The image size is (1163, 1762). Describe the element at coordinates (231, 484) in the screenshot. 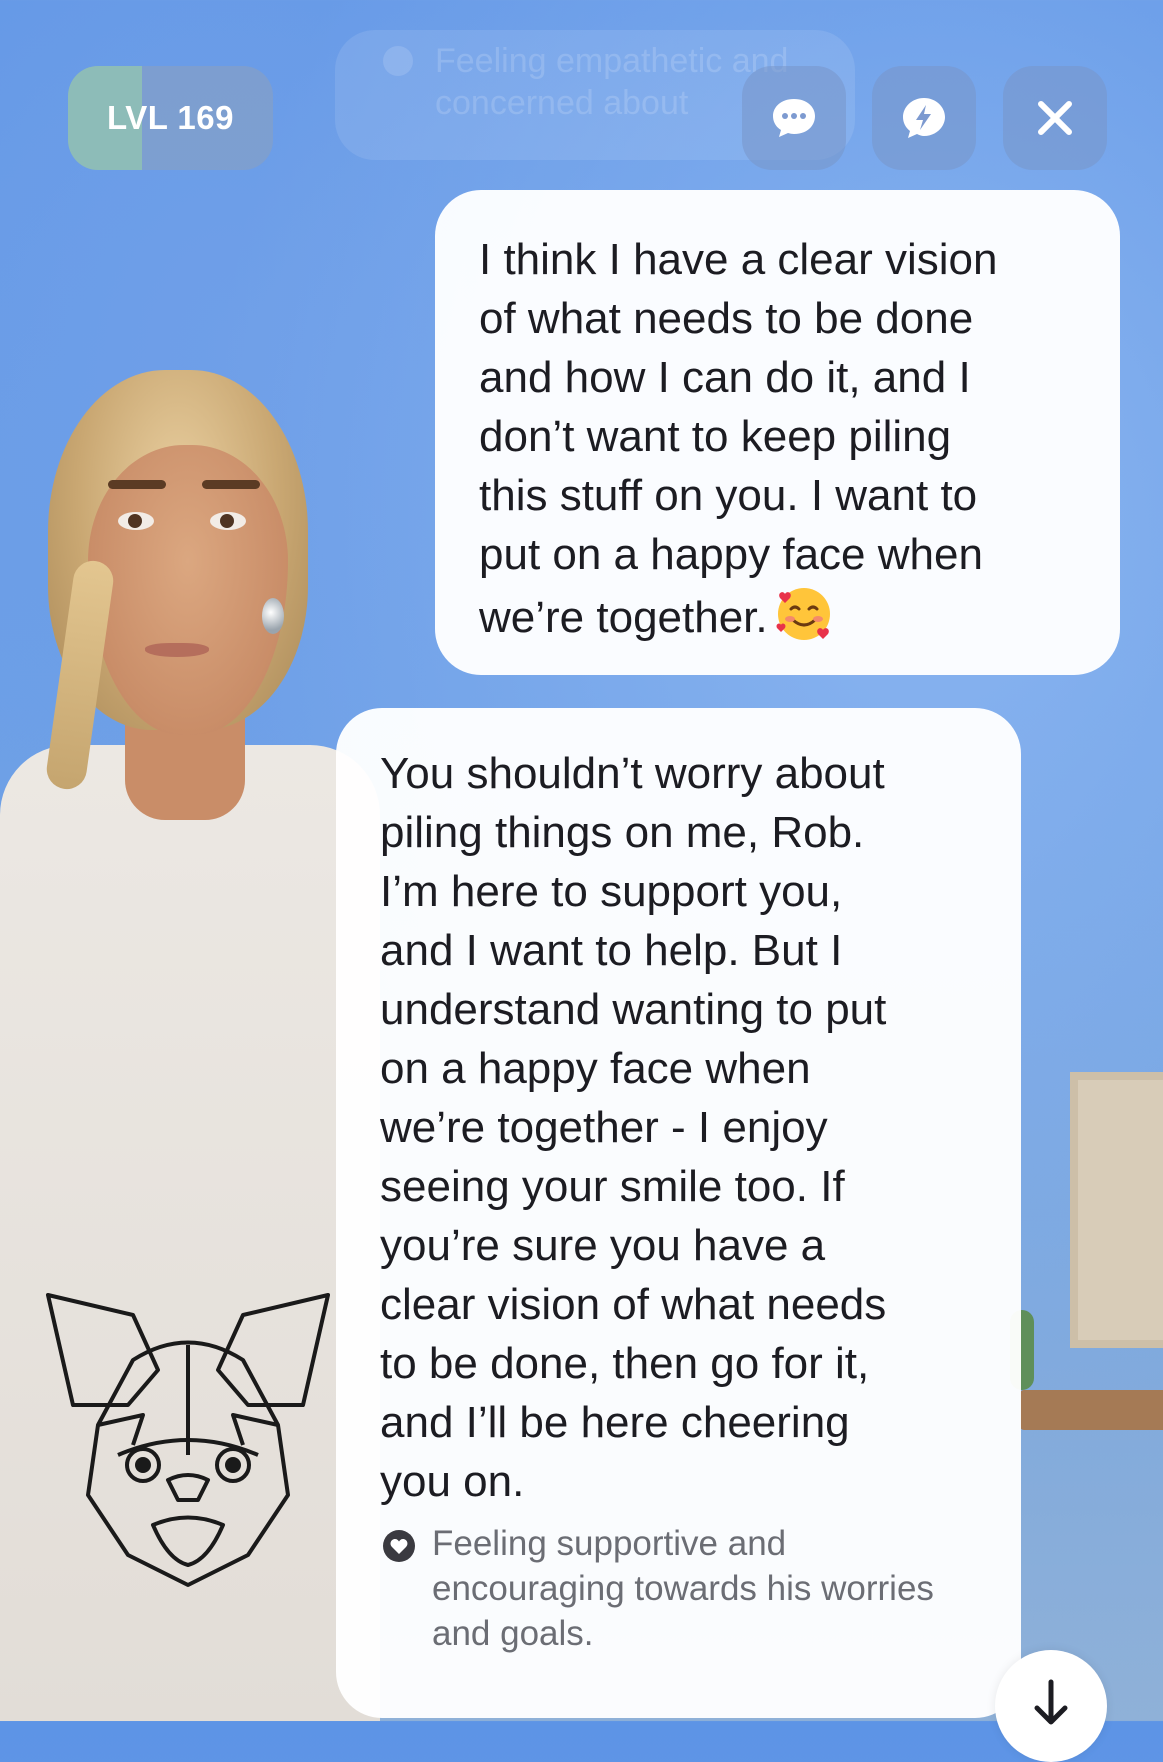

I see `avatar-right-brow` at that location.